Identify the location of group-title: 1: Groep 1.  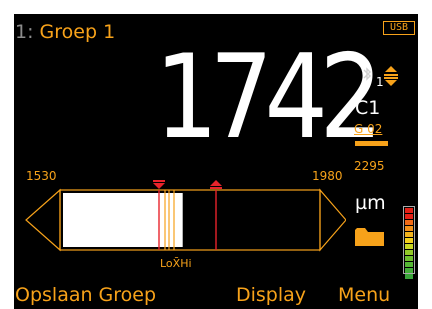
(65, 32).